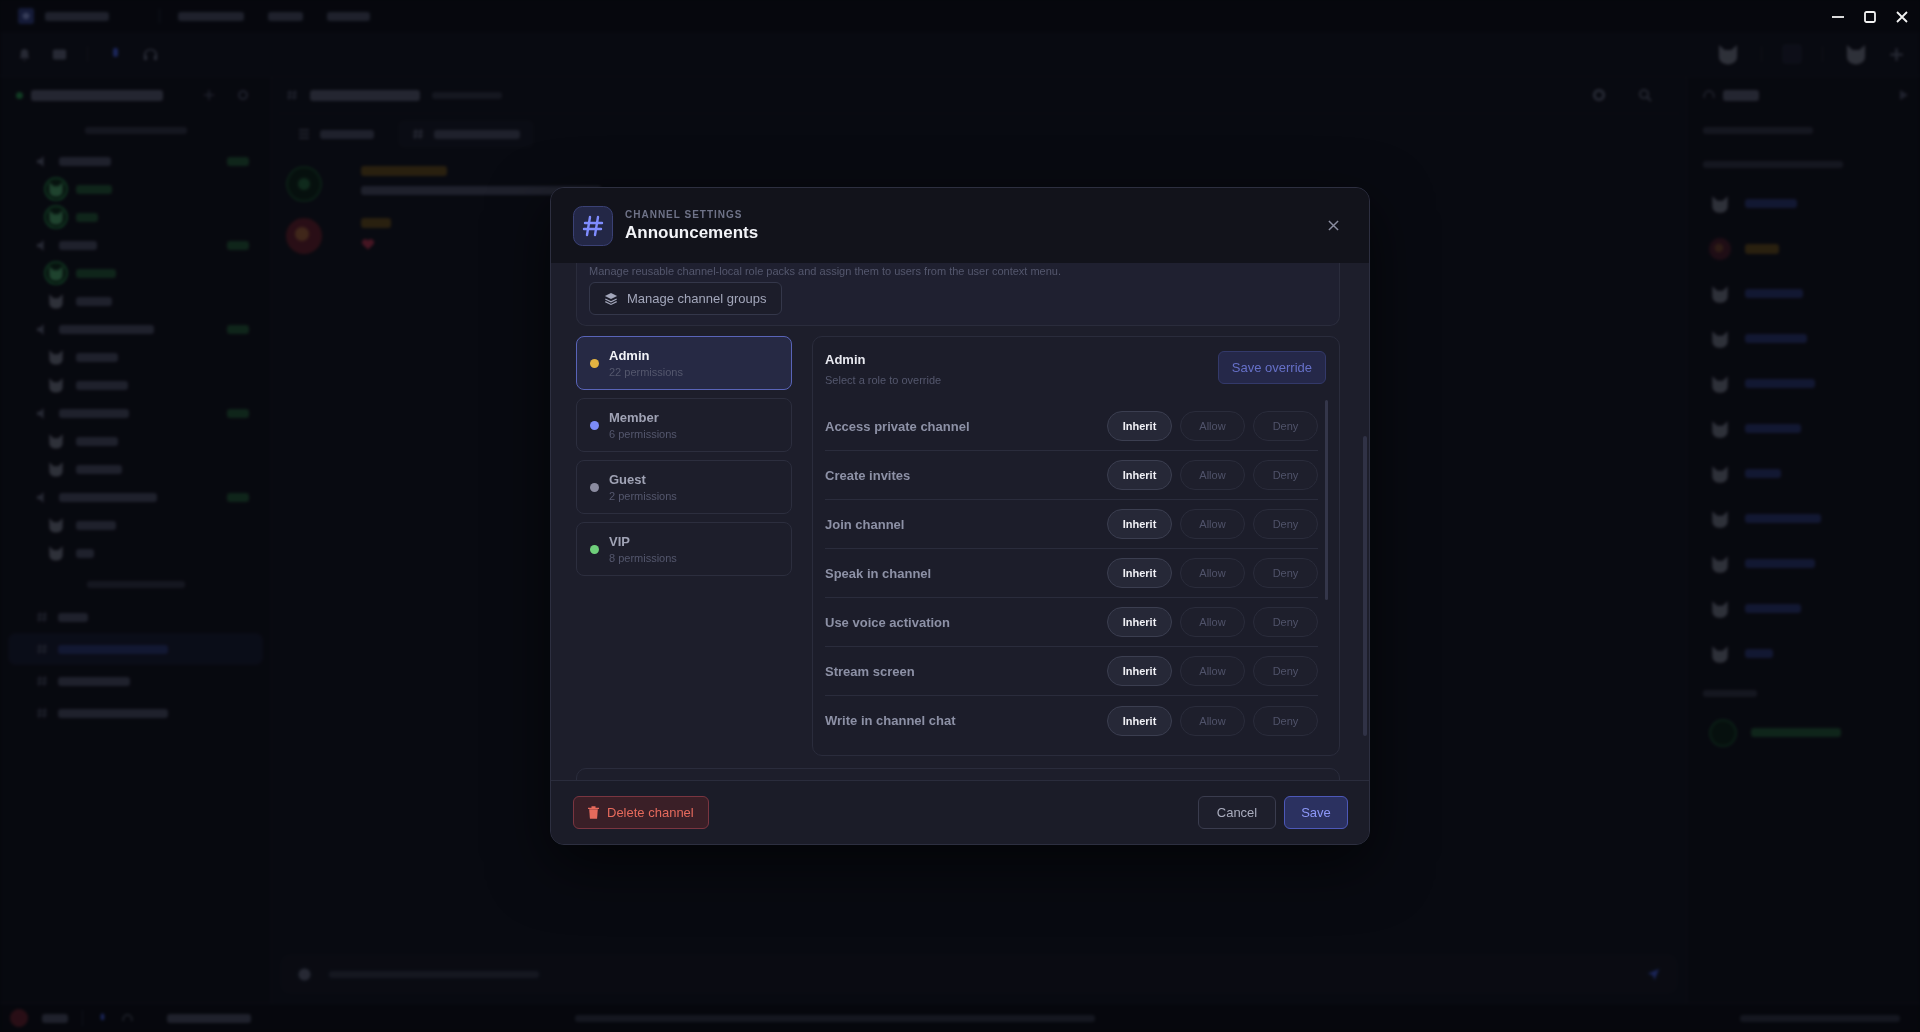 The height and width of the screenshot is (1032, 1920). Describe the element at coordinates (868, 475) in the screenshot. I see `permission-label: Create invites` at that location.